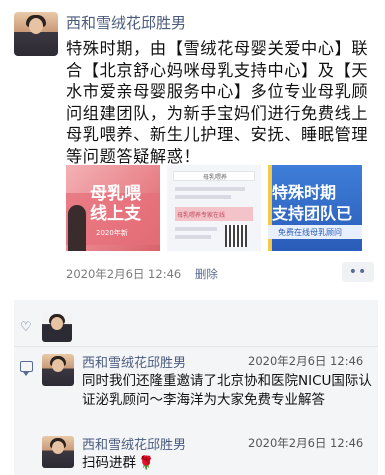 Image resolution: width=385 pixels, height=475 pixels. I want to click on comment-text: 扫码进群 🌹, so click(227, 463).